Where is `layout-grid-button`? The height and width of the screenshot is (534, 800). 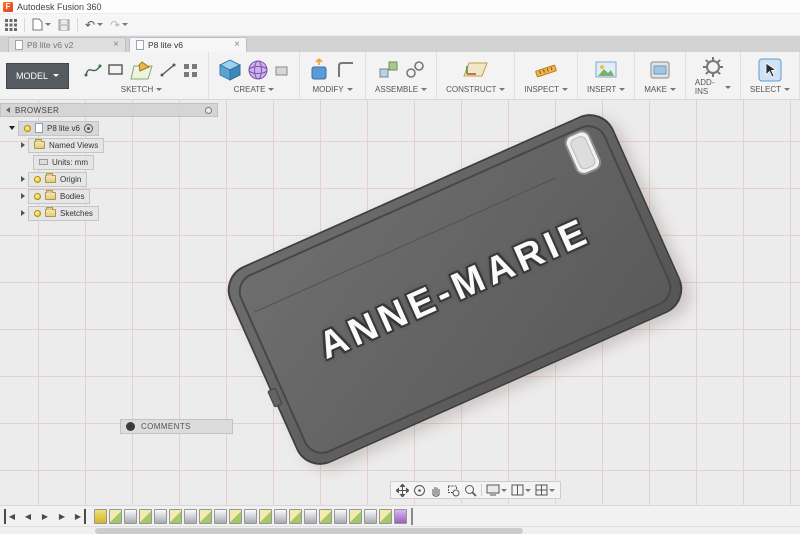
layout-grid-button is located at coordinates (521, 490).